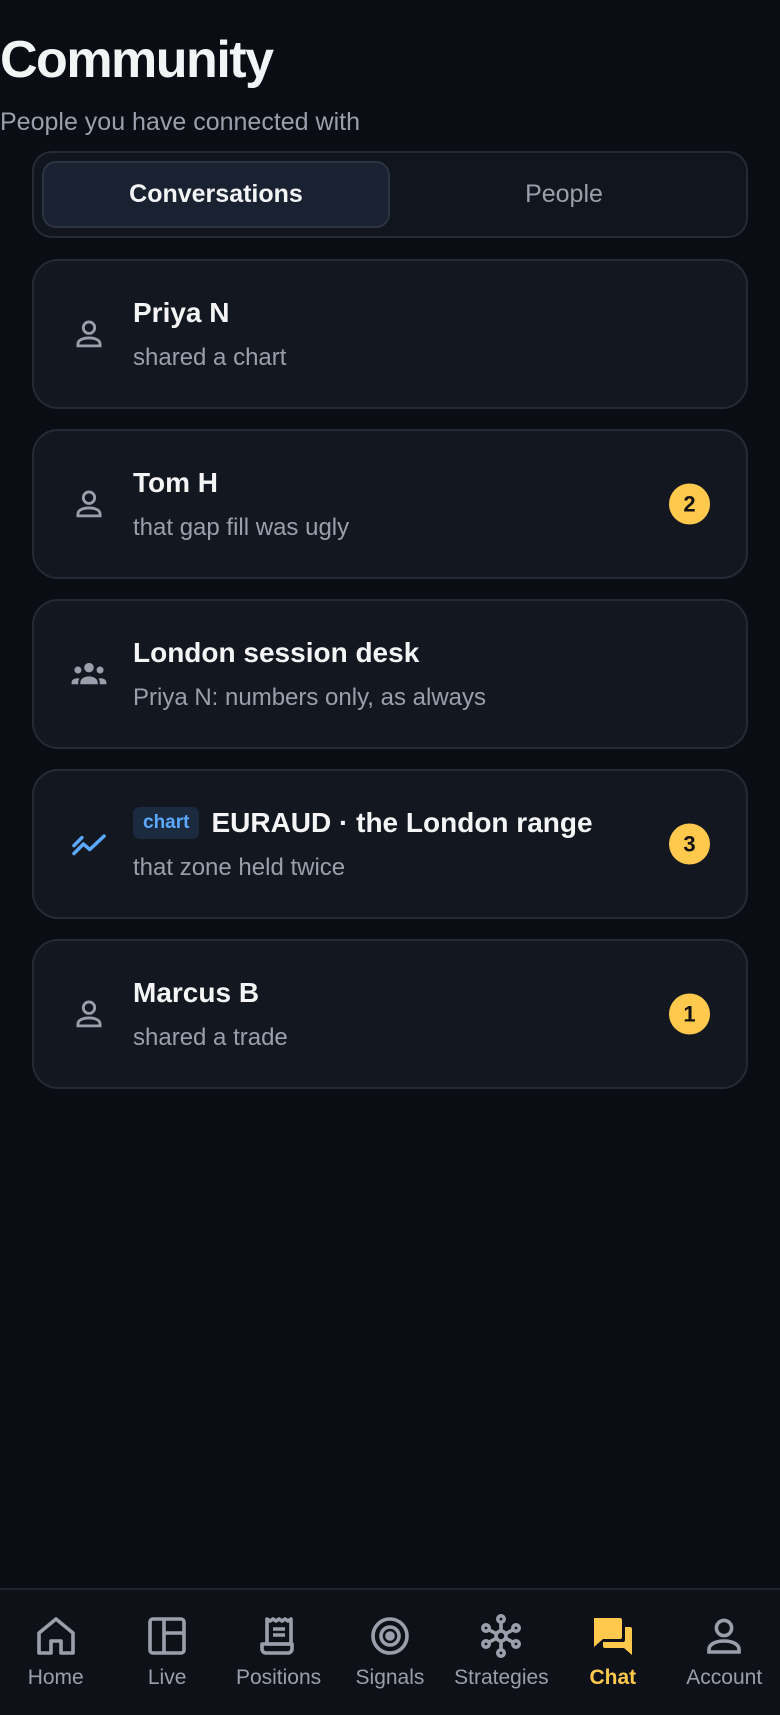  I want to click on unread-badge: 3, so click(689, 844).